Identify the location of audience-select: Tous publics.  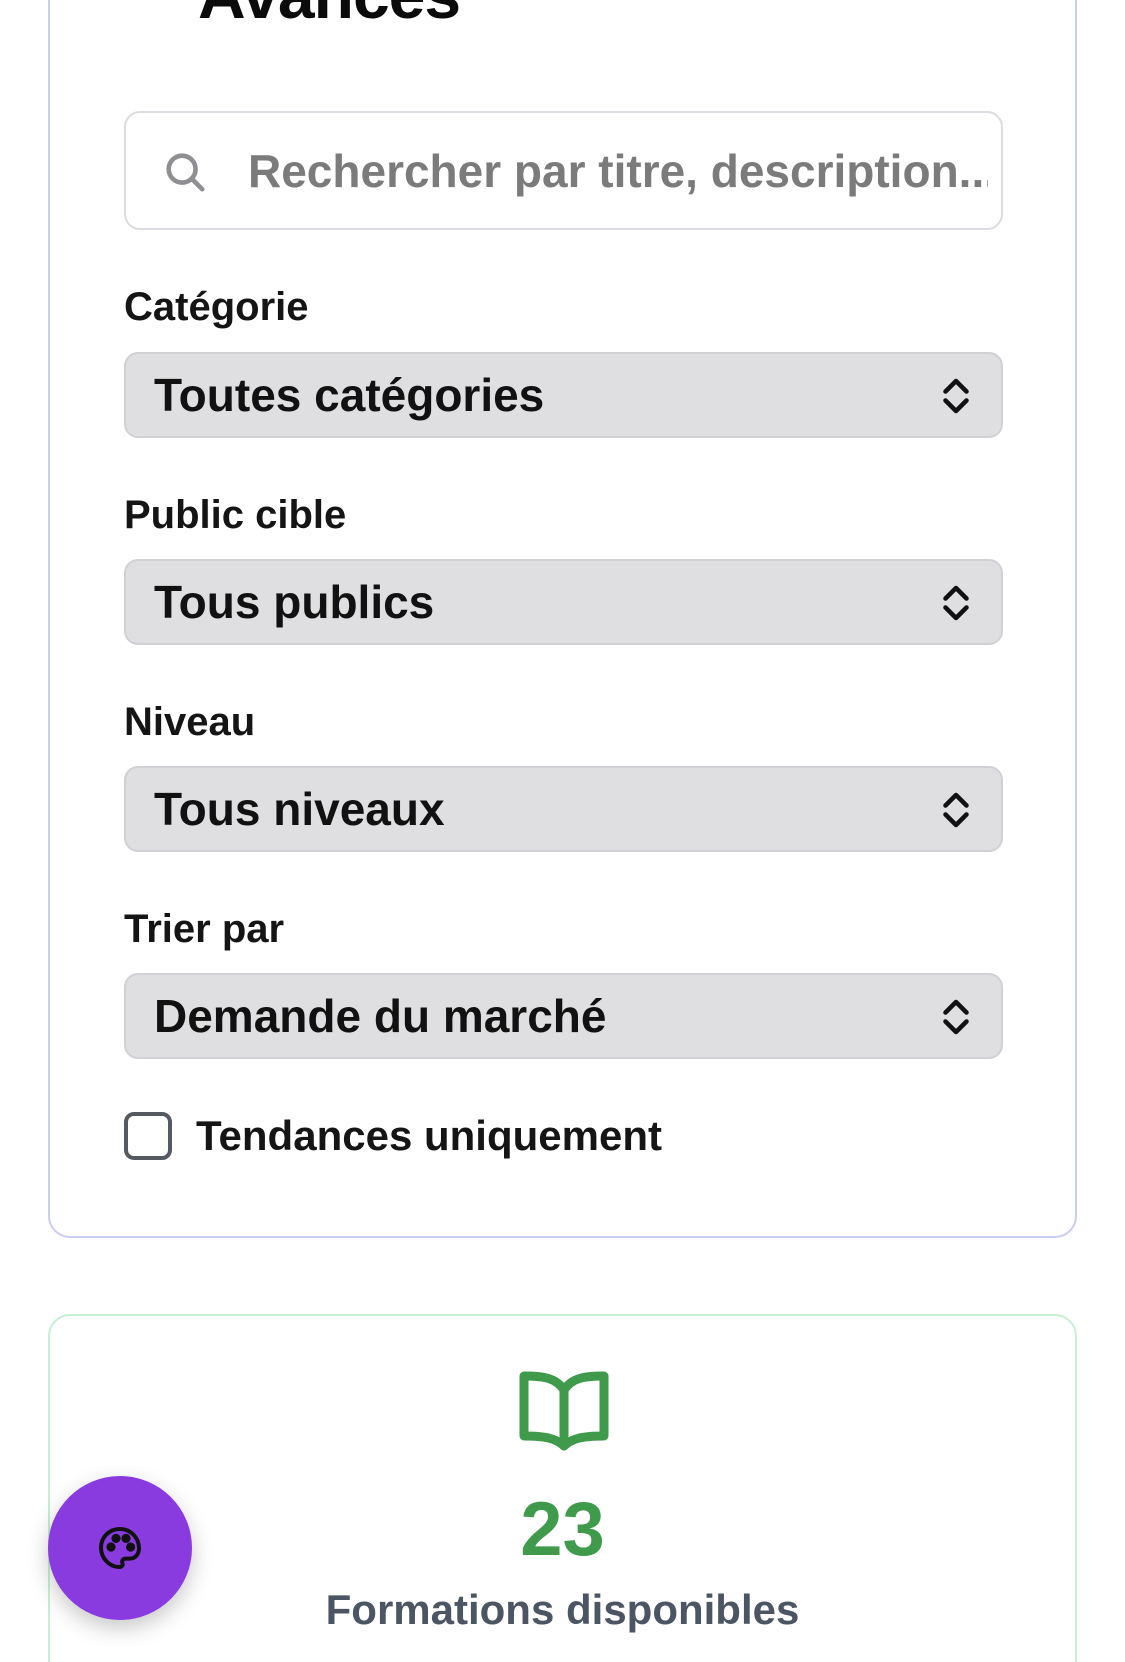
(563, 602).